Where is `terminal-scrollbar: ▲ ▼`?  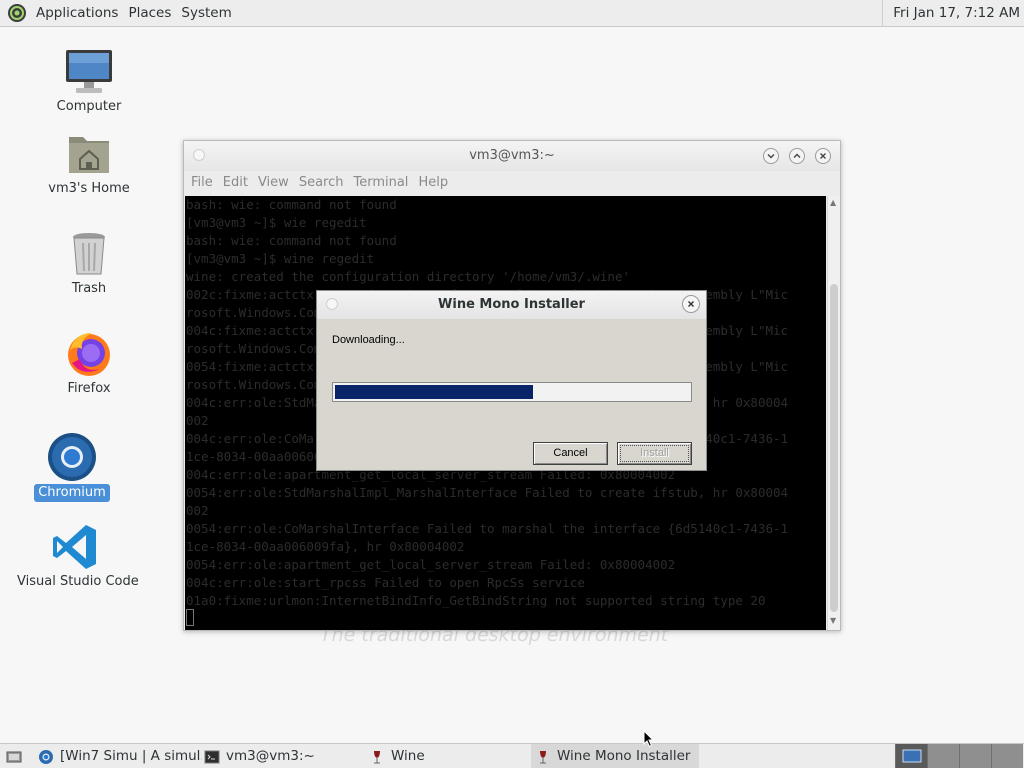 terminal-scrollbar: ▲ ▼ is located at coordinates (833, 413).